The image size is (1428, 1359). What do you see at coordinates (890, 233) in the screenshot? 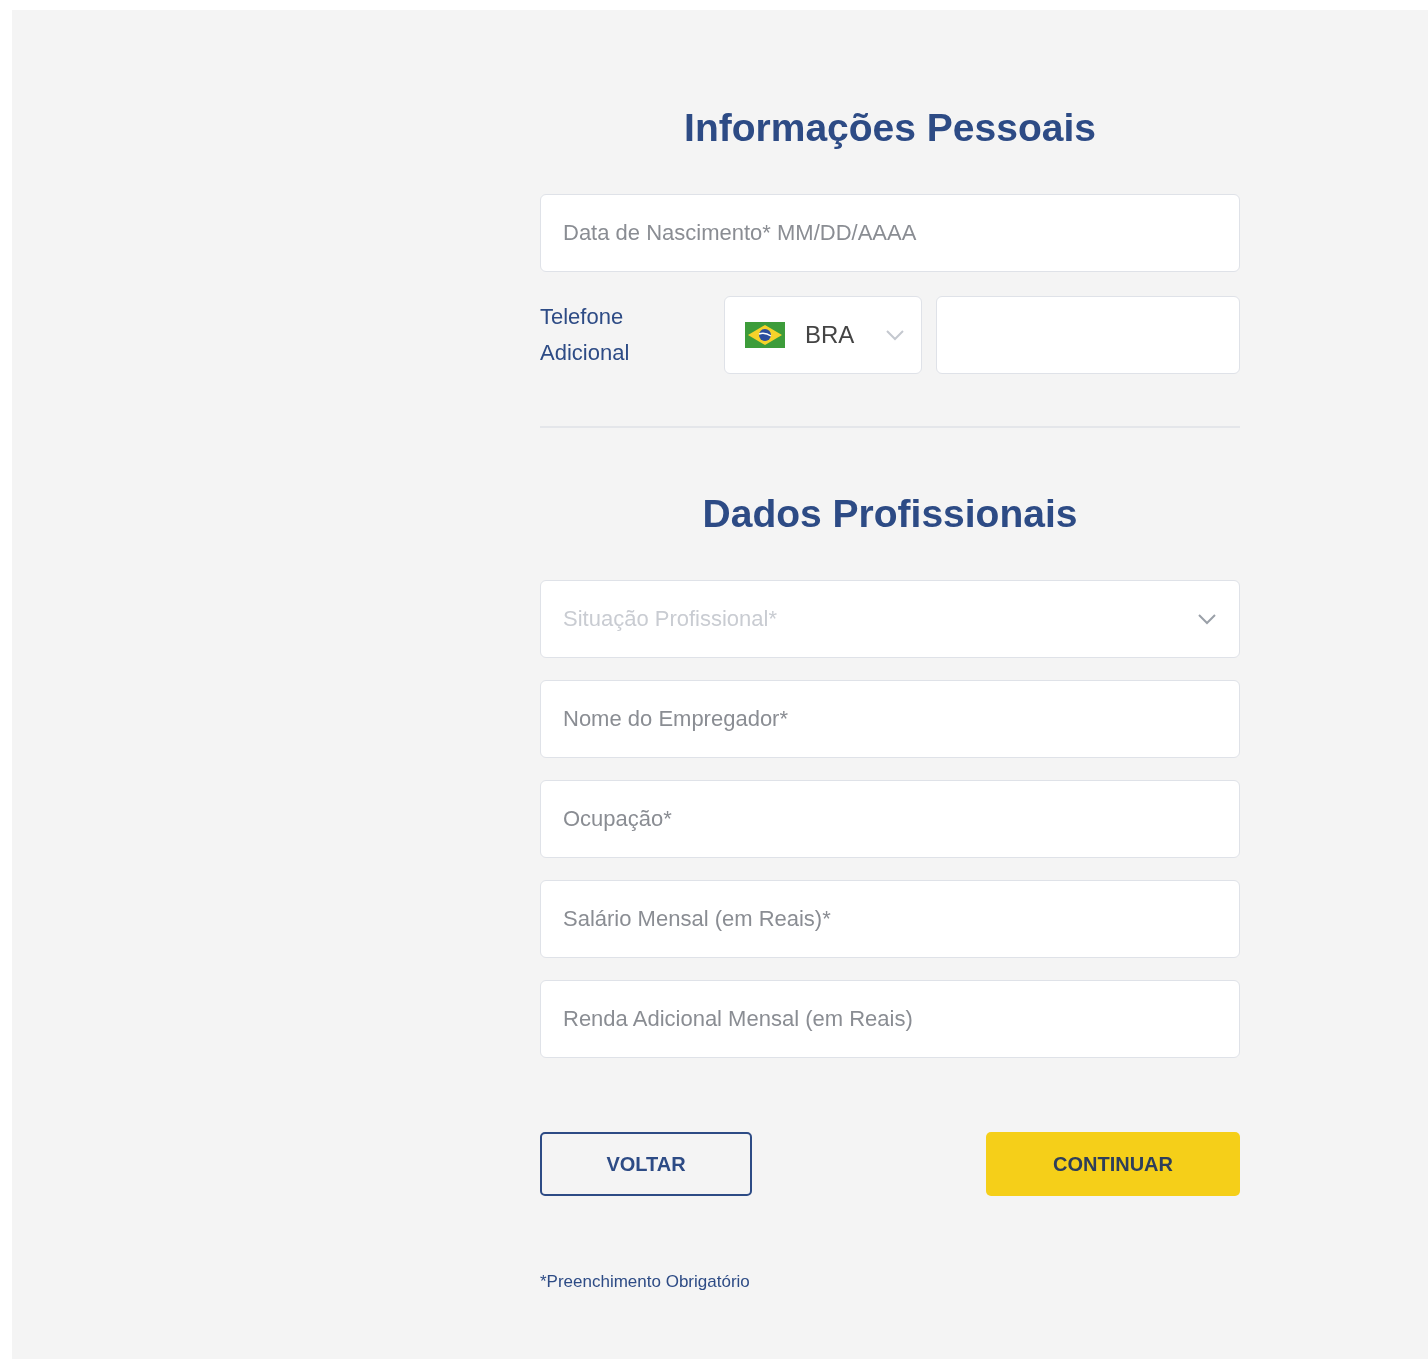
I see `text-input-field: Data de Nascimento* MM/DD/AAAA` at bounding box center [890, 233].